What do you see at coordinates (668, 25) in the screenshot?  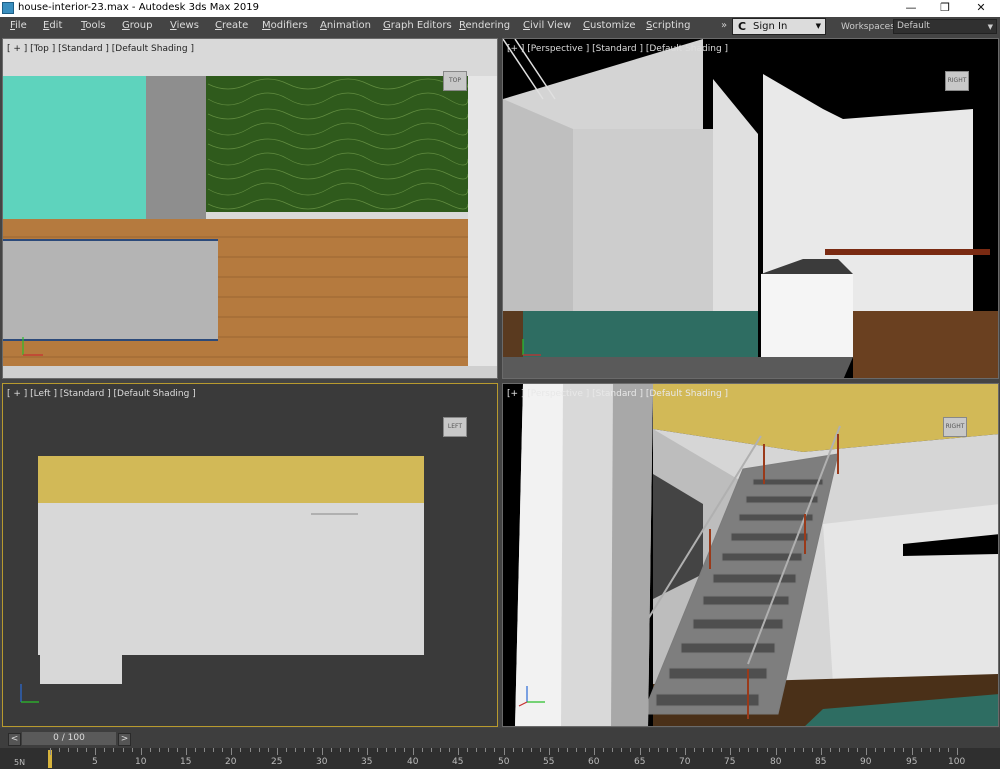 I see `menu-scripting: Scripting` at bounding box center [668, 25].